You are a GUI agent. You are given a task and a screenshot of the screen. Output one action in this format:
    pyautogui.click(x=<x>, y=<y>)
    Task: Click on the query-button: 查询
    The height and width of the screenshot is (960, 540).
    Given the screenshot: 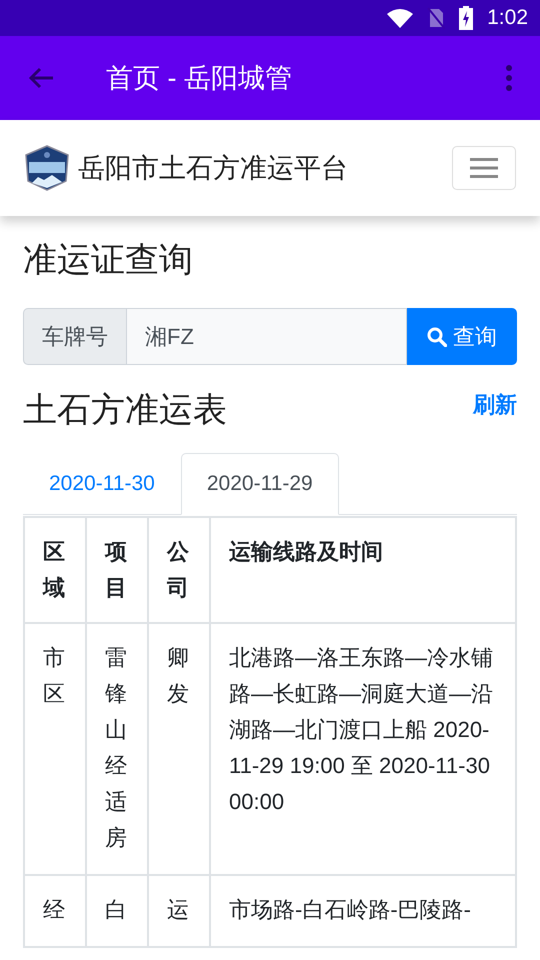 What is the action you would take?
    pyautogui.click(x=462, y=336)
    